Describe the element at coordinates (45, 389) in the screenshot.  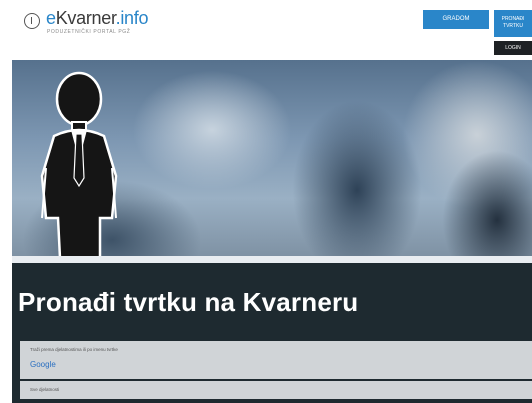
I see `activity-select-value: Sve djelatnosti` at that location.